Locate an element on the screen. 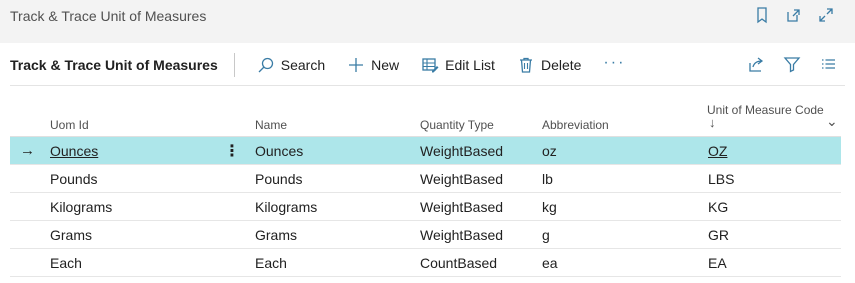 The image size is (855, 283). unit-code-cell: OZ is located at coordinates (718, 151).